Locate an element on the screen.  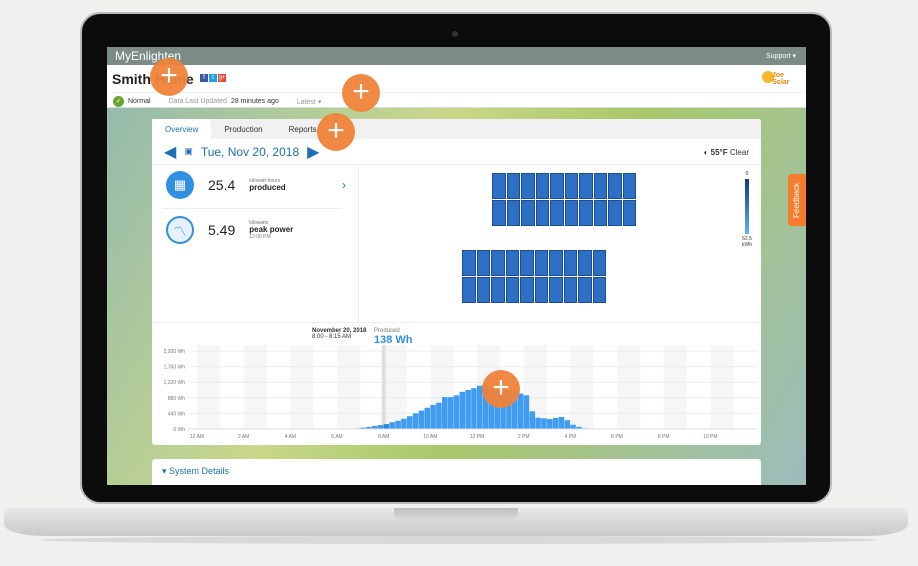
legend-unit: kWh is located at coordinates (747, 245).